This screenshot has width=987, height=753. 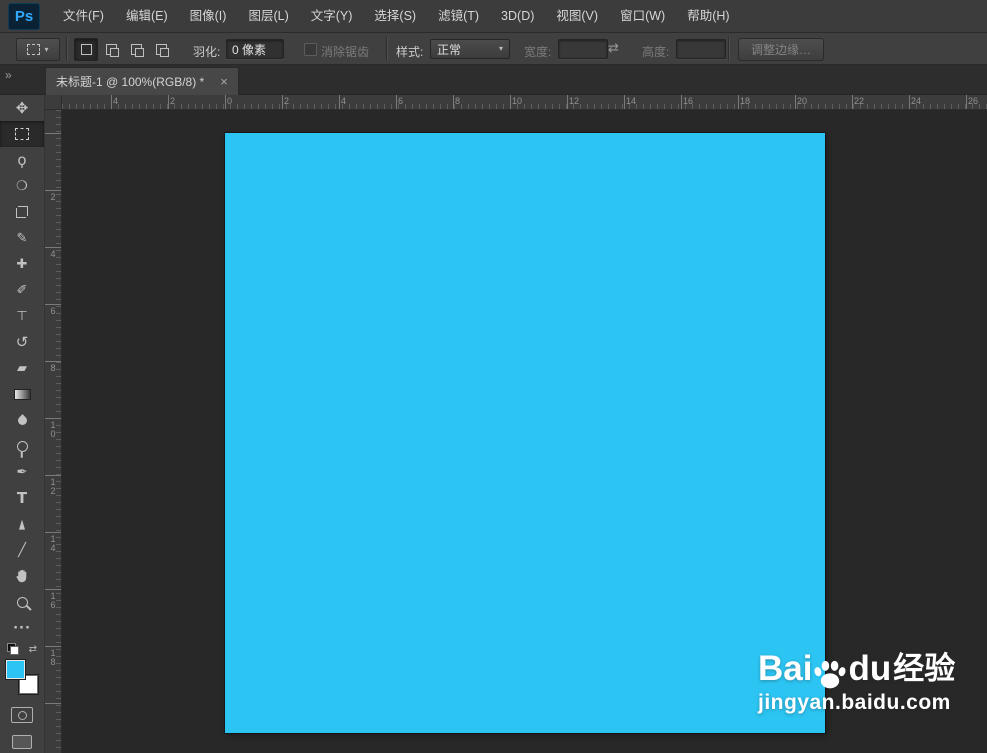 What do you see at coordinates (583, 49) in the screenshot?
I see `width-input` at bounding box center [583, 49].